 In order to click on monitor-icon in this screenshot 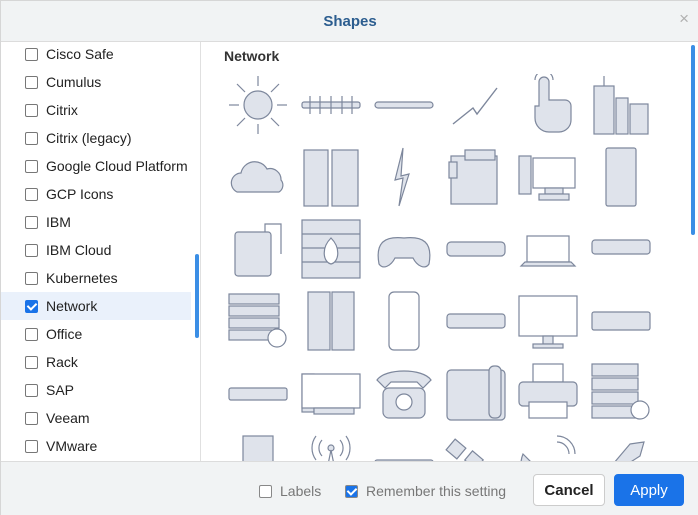, I will do `click(548, 321)`.